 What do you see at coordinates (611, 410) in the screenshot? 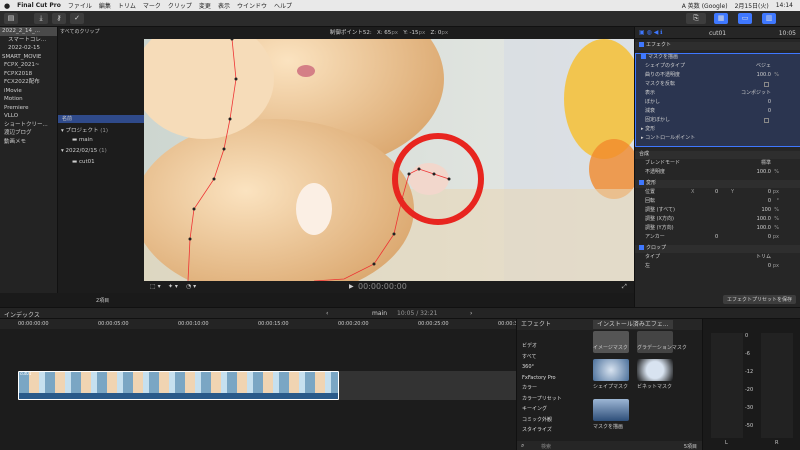
I see `thumb-draw-mask` at bounding box center [611, 410].